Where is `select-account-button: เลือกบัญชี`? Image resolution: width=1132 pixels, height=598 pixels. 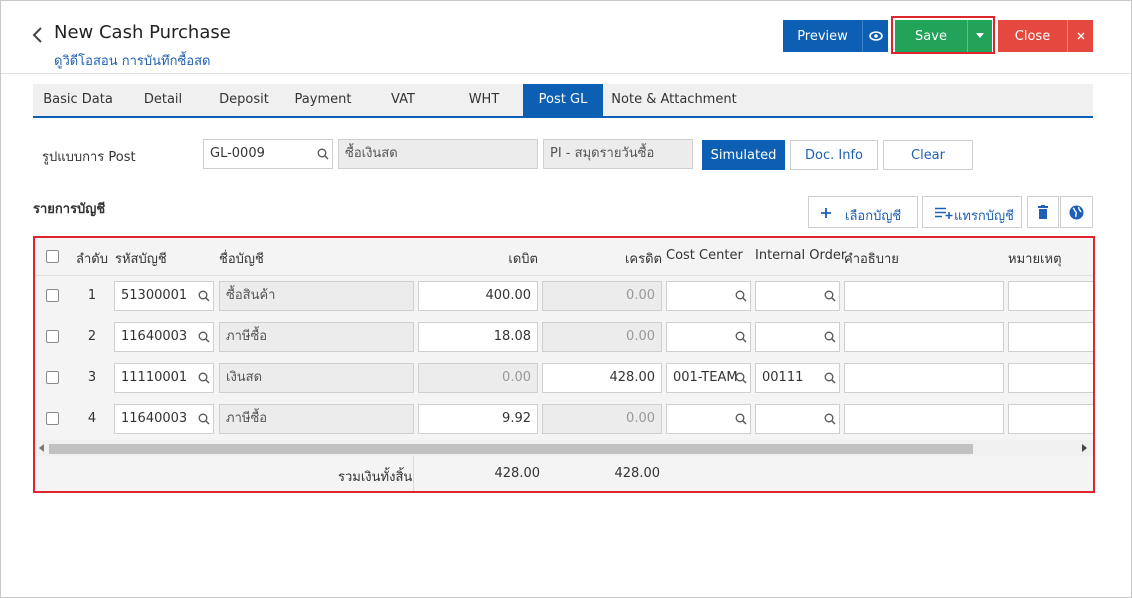 select-account-button: เลือกบัญชี is located at coordinates (863, 212).